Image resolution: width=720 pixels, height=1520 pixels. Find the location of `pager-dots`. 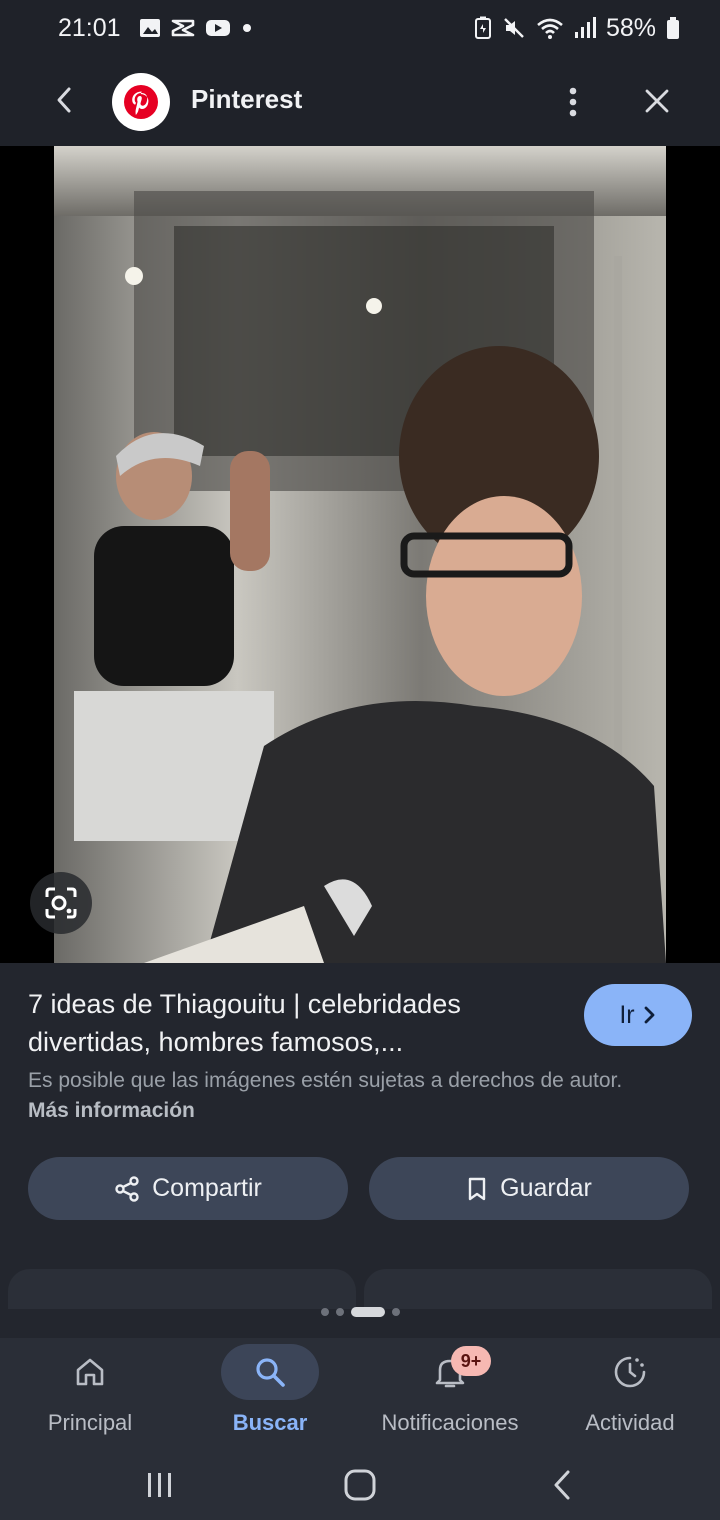

pager-dots is located at coordinates (360, 1312).